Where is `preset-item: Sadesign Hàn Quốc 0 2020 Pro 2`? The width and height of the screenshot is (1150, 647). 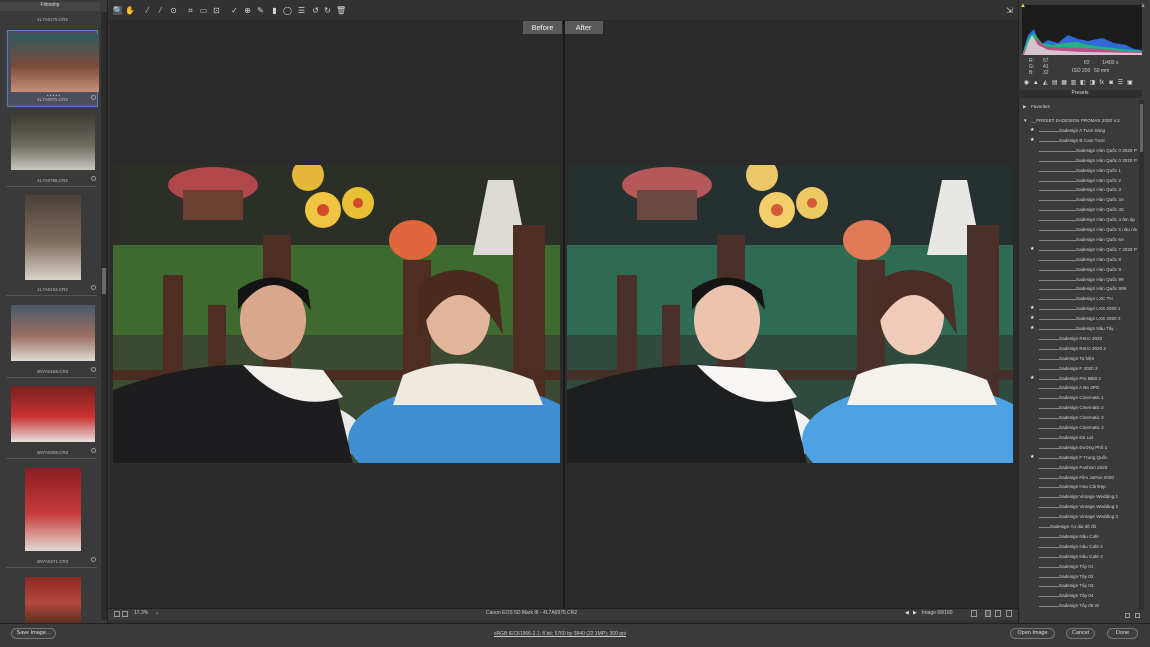 preset-item: Sadesign Hàn Quốc 0 2020 Pro 2 is located at coordinates (1078, 161).